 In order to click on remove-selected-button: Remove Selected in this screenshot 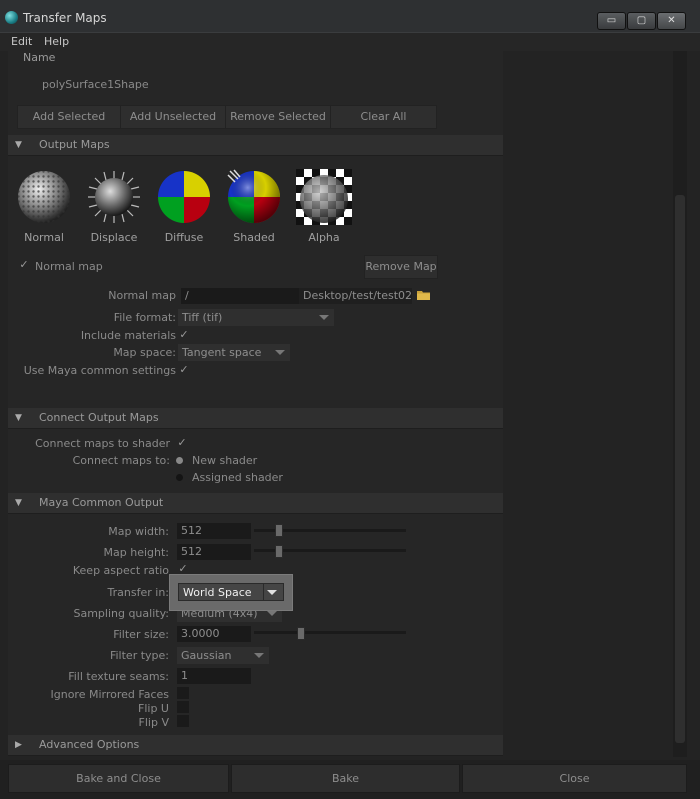, I will do `click(278, 117)`.